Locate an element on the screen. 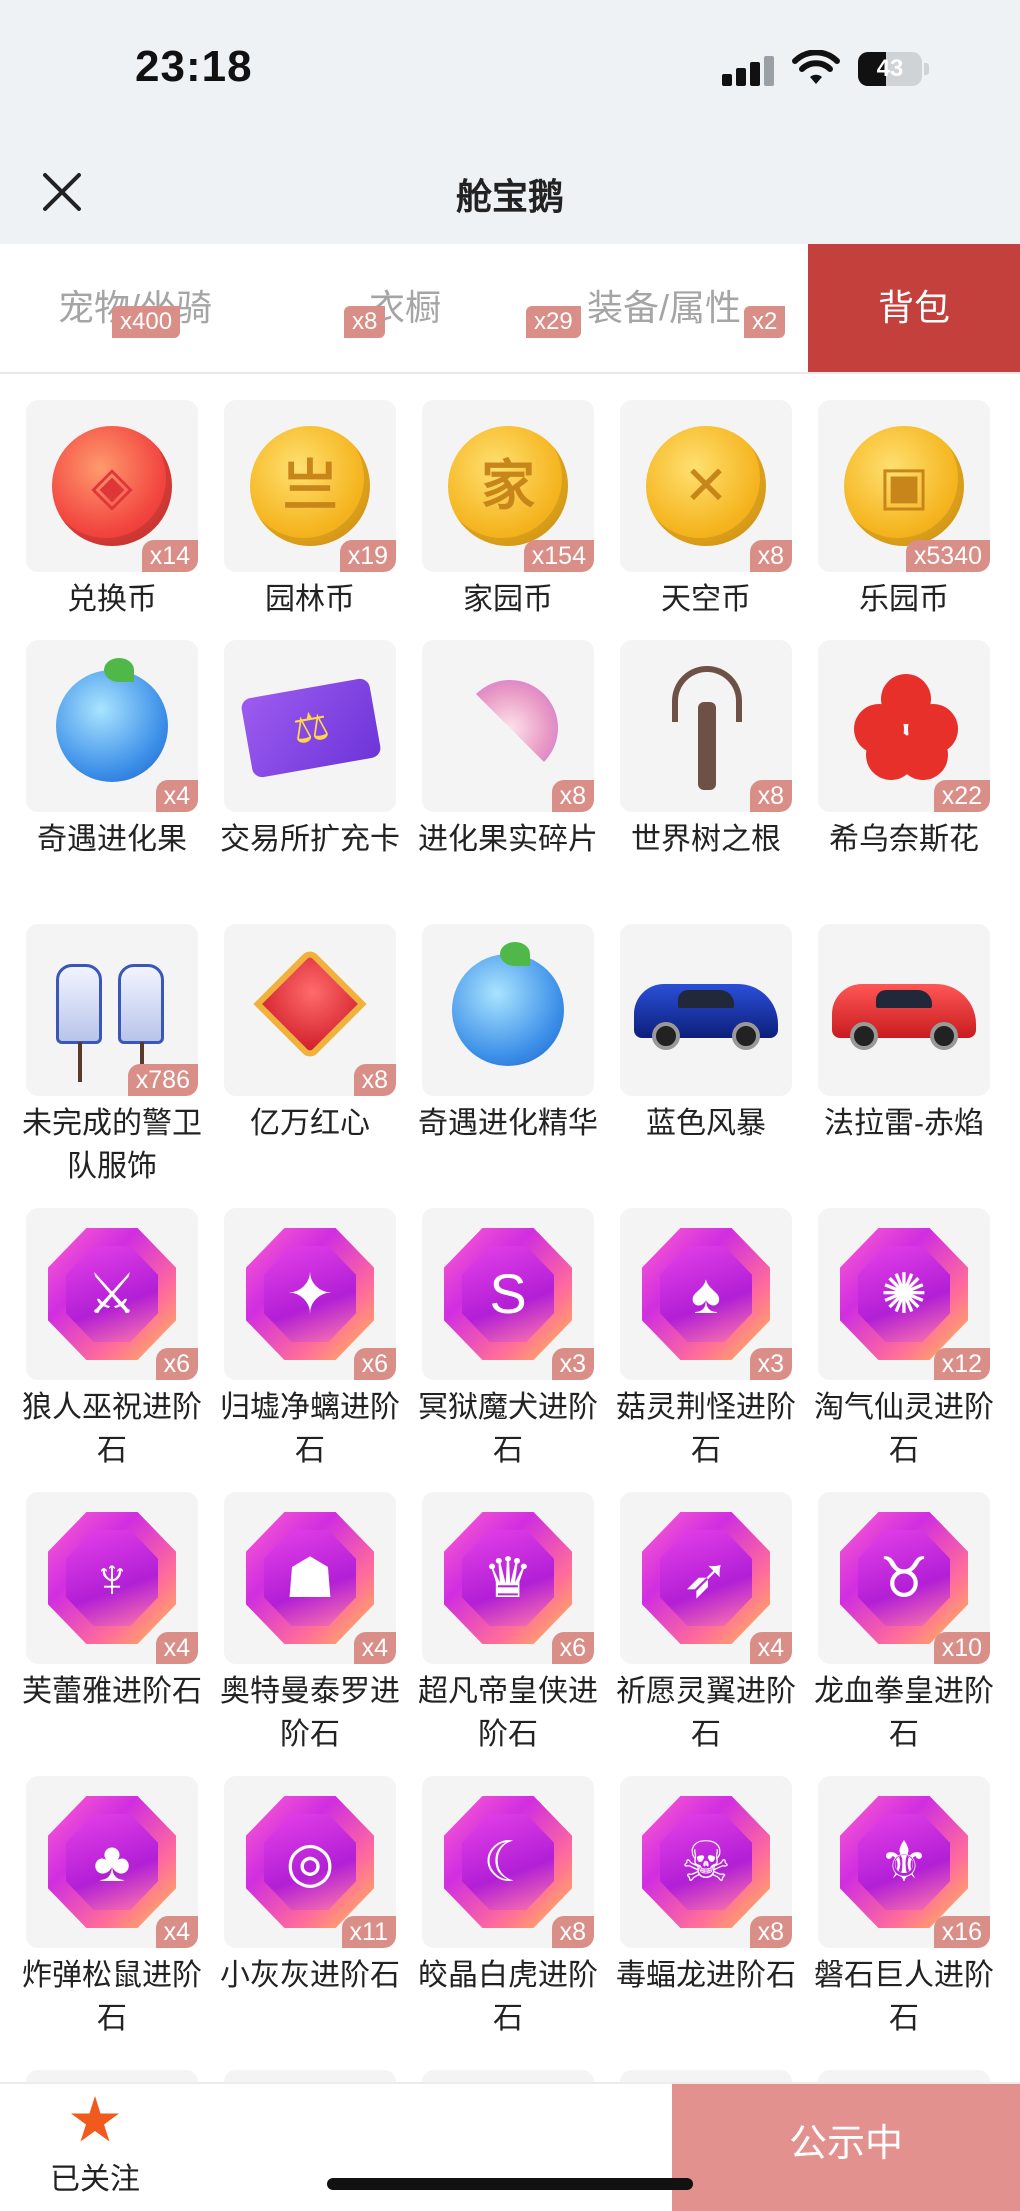 This screenshot has height=2211, width=1020. paradise-coin-icon: ▣ is located at coordinates (904, 486).